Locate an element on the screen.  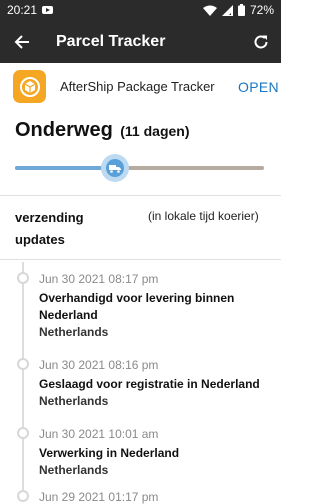
ad-open-button: OPEN is located at coordinates (258, 87).